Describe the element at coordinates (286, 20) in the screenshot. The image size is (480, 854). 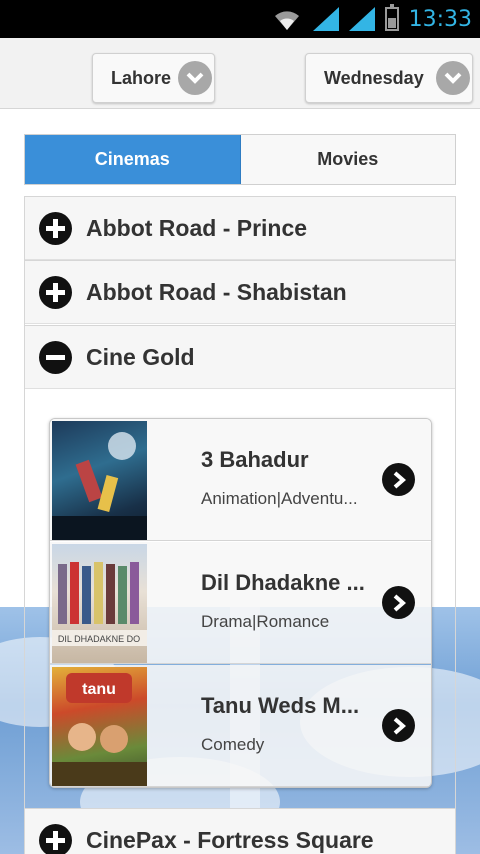
I see `wifi-icon` at that location.